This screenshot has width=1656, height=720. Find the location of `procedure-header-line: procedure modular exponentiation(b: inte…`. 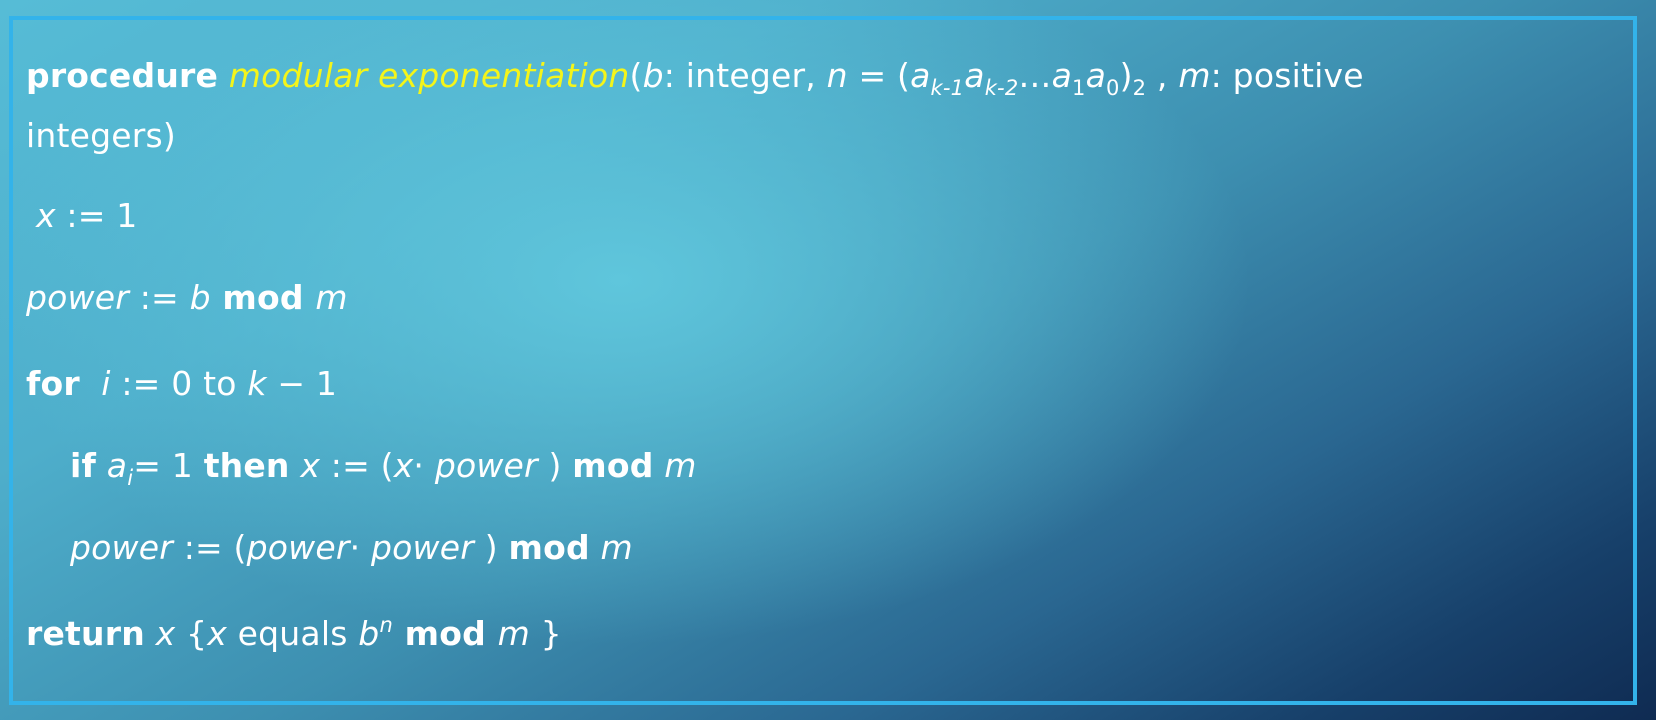

procedure-header-line: procedure modular exponentiation(b: inte… is located at coordinates (695, 77).